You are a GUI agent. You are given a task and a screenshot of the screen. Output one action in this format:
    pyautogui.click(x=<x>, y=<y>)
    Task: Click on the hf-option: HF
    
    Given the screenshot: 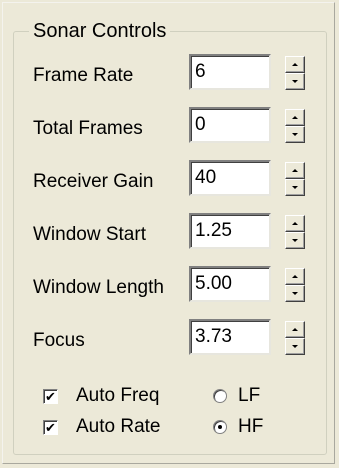 What is the action you would take?
    pyautogui.click(x=253, y=428)
    